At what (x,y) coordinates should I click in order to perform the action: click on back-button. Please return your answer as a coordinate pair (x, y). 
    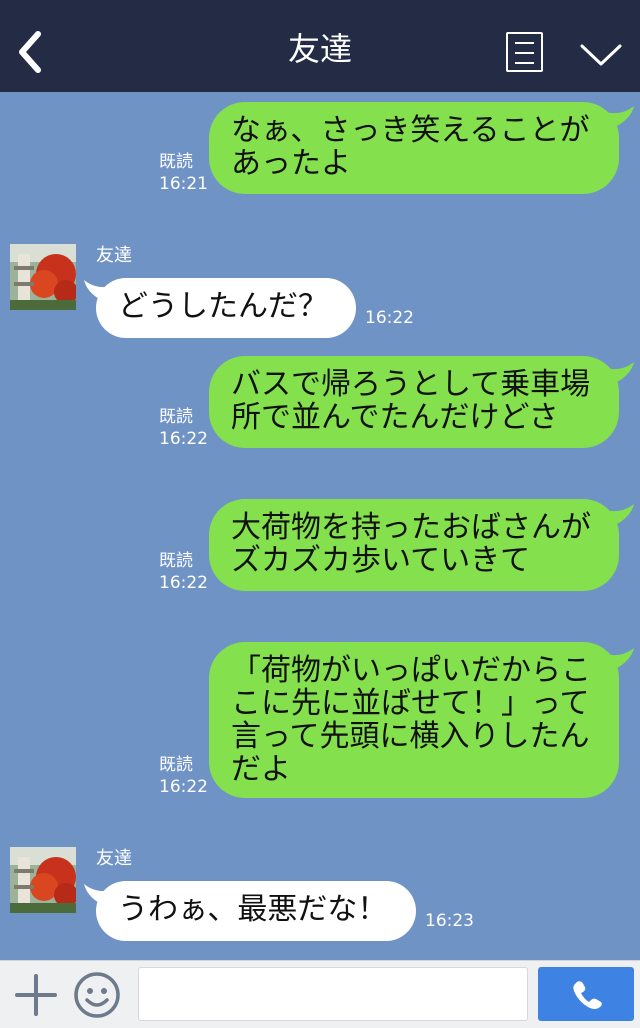
    Looking at the image, I should click on (30, 50).